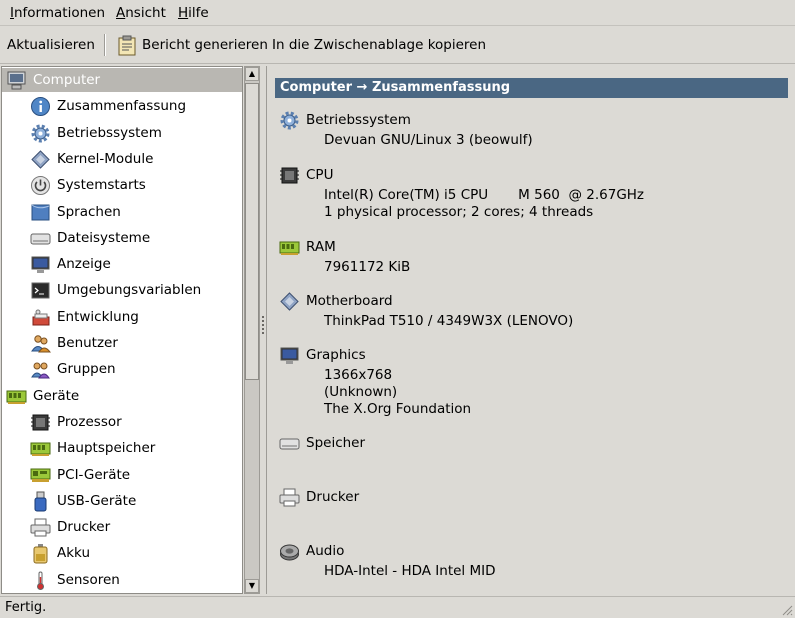  What do you see at coordinates (410, 571) in the screenshot?
I see `section-value: HDA-Intel - HDA Intel MID` at bounding box center [410, 571].